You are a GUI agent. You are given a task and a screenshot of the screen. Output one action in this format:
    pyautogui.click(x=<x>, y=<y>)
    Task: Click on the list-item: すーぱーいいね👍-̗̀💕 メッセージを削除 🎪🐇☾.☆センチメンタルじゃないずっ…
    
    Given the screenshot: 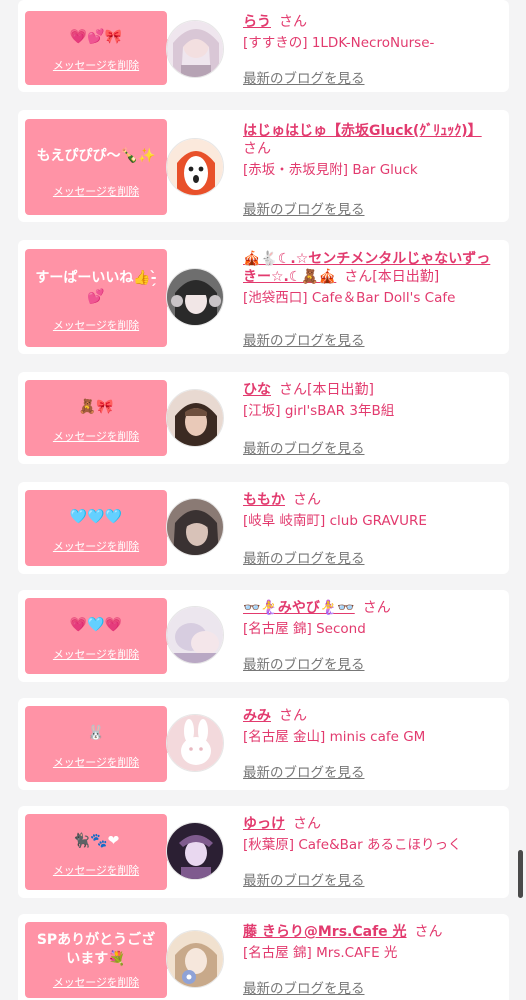 What is the action you would take?
    pyautogui.click(x=263, y=297)
    